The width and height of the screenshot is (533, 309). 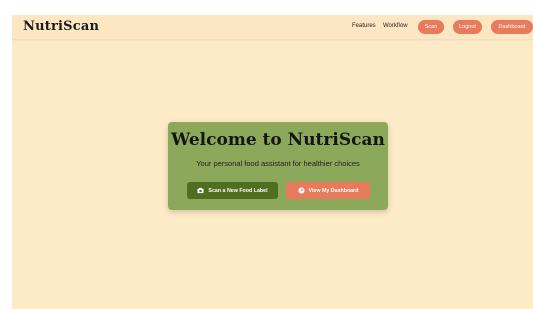 I want to click on nav-link-workflow: Workflow, so click(x=395, y=26).